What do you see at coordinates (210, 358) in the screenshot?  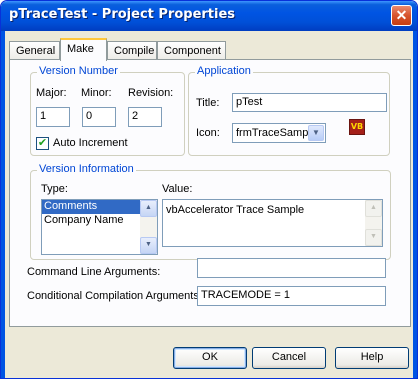 I see `ok-button: OK` at bounding box center [210, 358].